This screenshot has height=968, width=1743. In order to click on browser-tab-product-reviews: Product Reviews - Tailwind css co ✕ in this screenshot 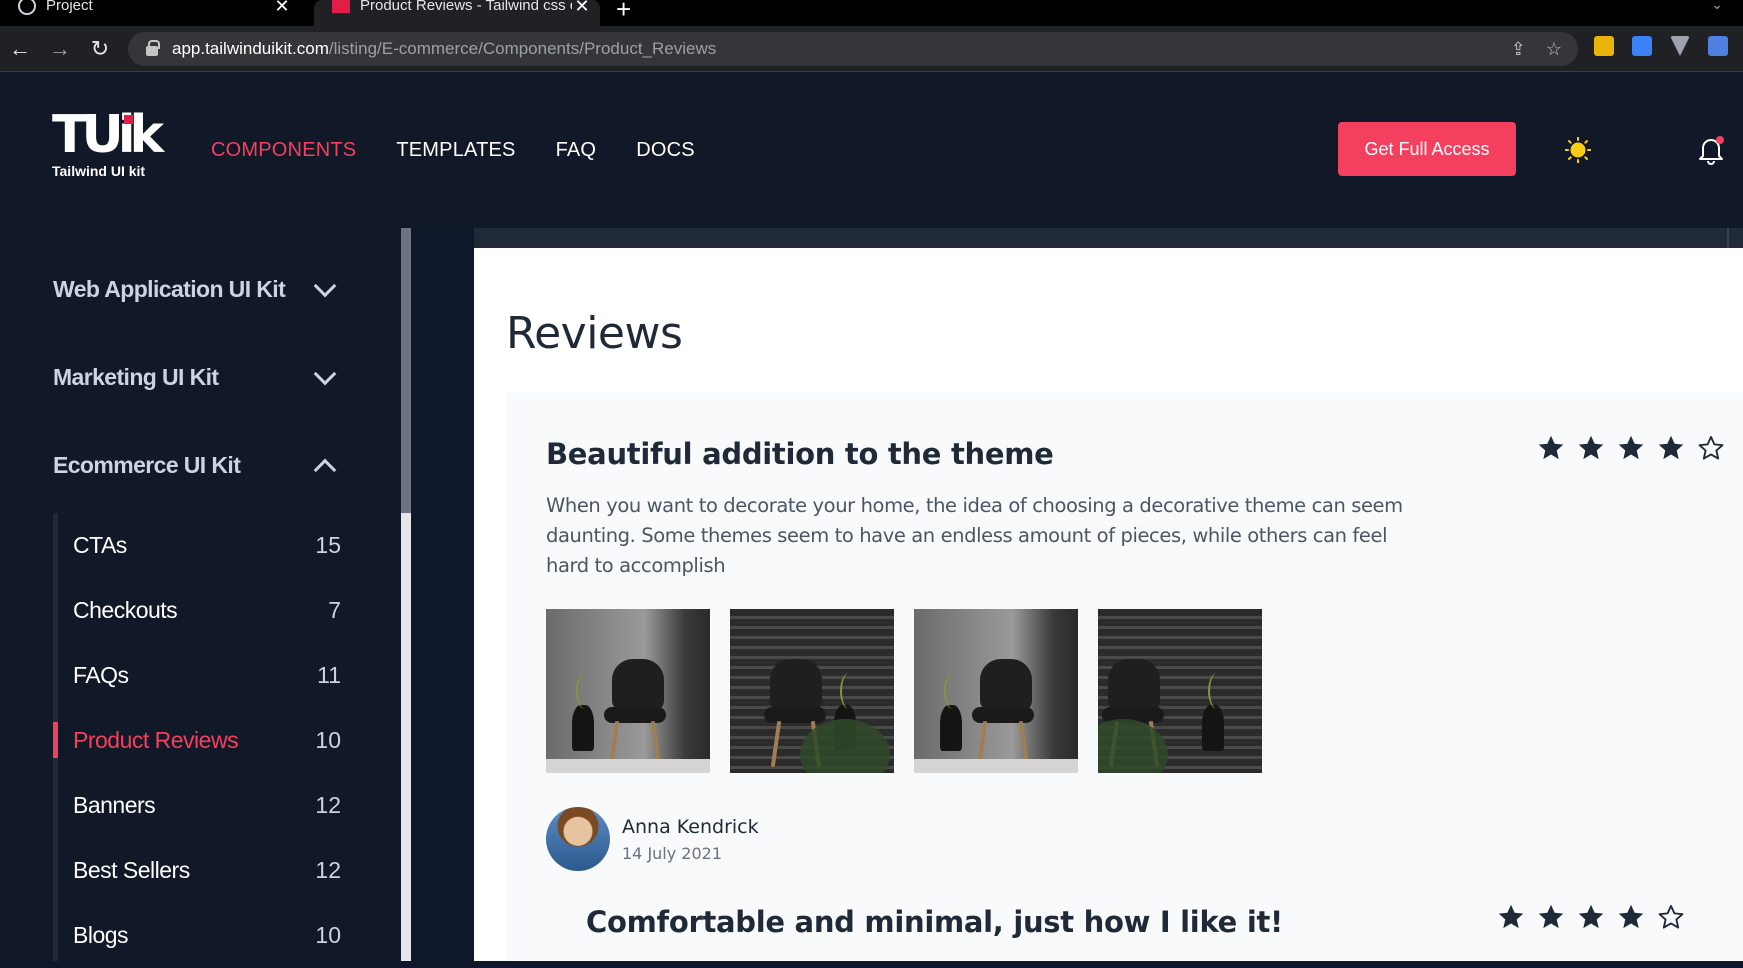, I will do `click(457, 13)`.